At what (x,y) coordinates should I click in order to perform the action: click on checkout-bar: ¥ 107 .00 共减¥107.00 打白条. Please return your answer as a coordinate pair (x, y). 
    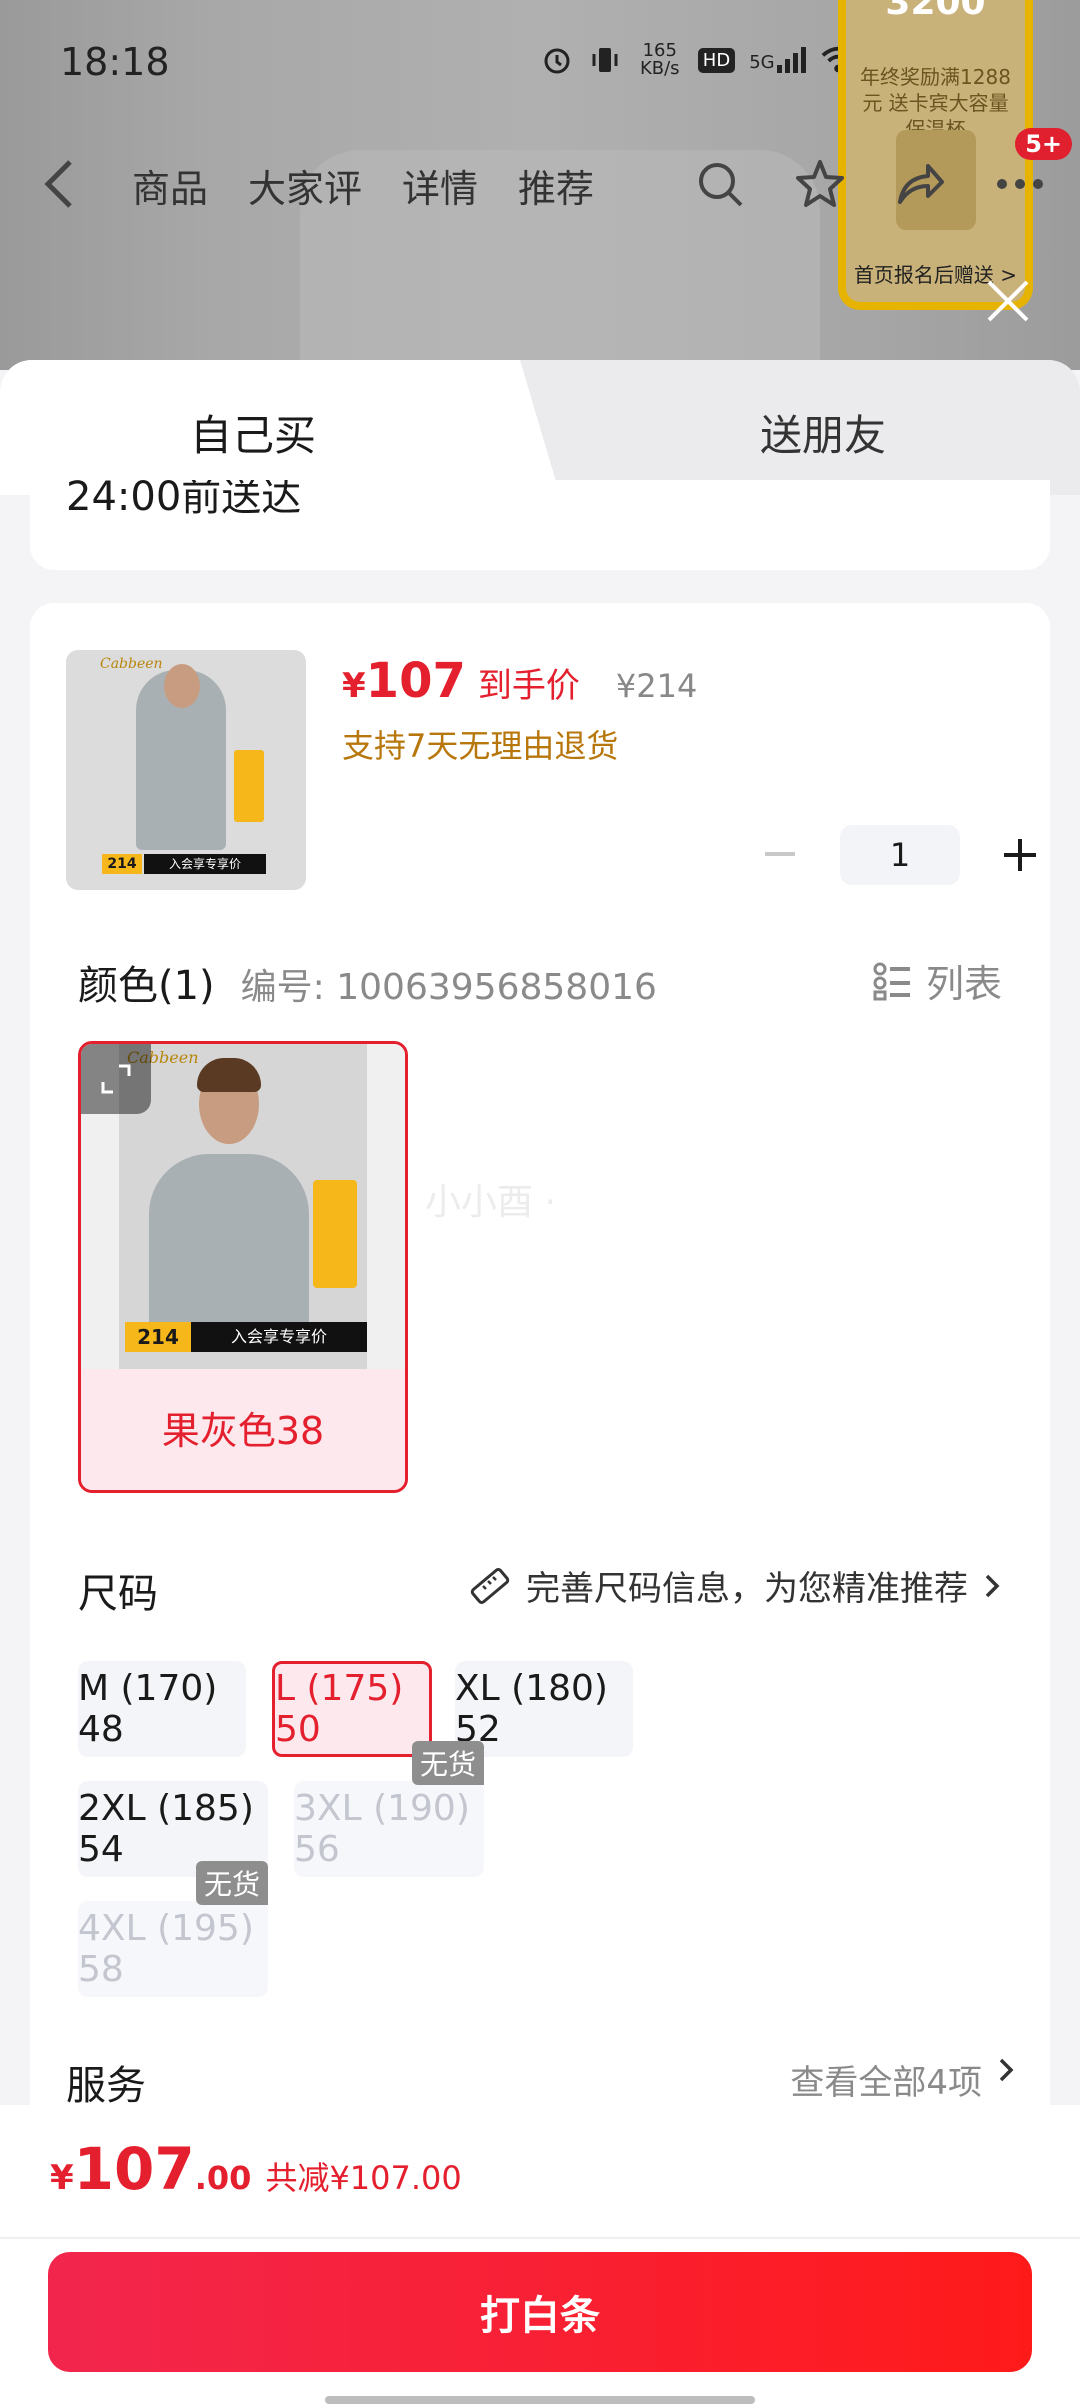
    Looking at the image, I should click on (540, 2256).